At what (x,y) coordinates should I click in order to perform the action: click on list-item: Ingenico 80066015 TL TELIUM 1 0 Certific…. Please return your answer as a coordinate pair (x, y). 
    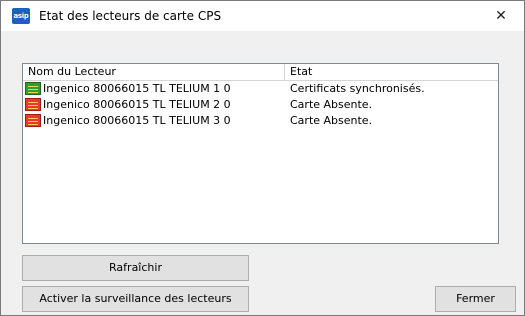
    Looking at the image, I should click on (260, 89).